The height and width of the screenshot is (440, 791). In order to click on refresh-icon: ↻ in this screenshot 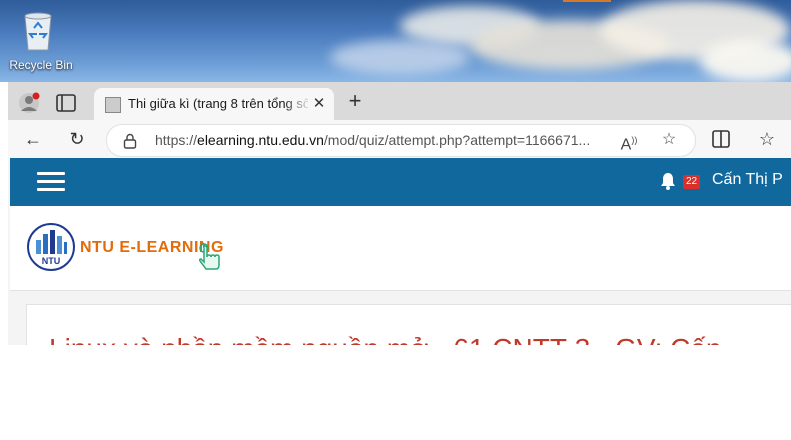, I will do `click(77, 139)`.